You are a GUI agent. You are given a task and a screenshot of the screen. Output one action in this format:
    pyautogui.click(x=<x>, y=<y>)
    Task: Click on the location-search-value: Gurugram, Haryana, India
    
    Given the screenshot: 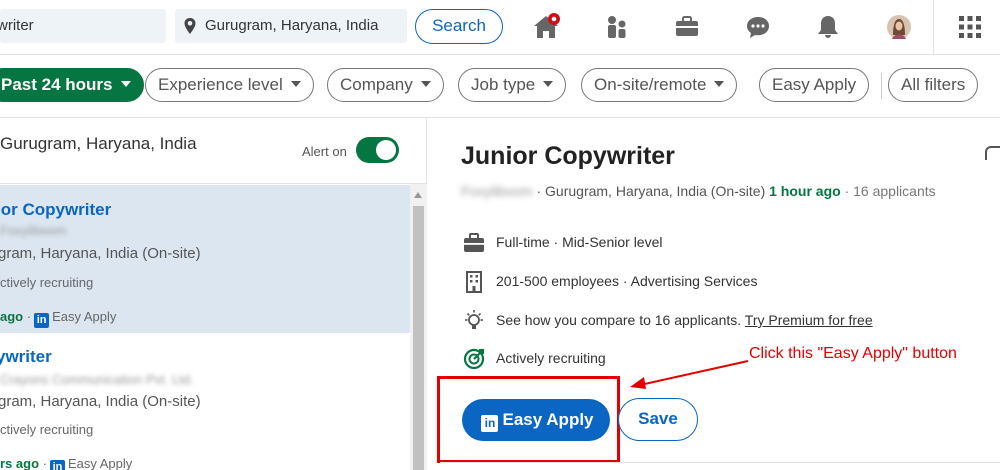 What is the action you would take?
    pyautogui.click(x=292, y=25)
    